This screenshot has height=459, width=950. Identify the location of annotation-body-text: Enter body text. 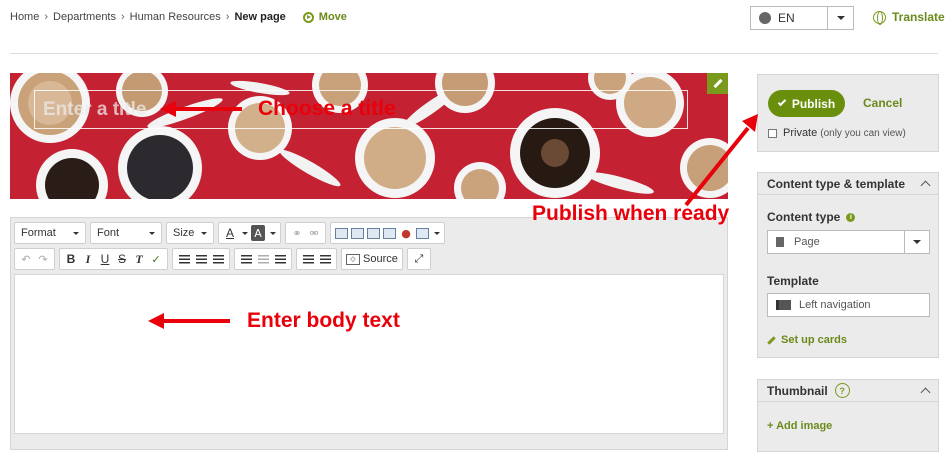
(323, 320).